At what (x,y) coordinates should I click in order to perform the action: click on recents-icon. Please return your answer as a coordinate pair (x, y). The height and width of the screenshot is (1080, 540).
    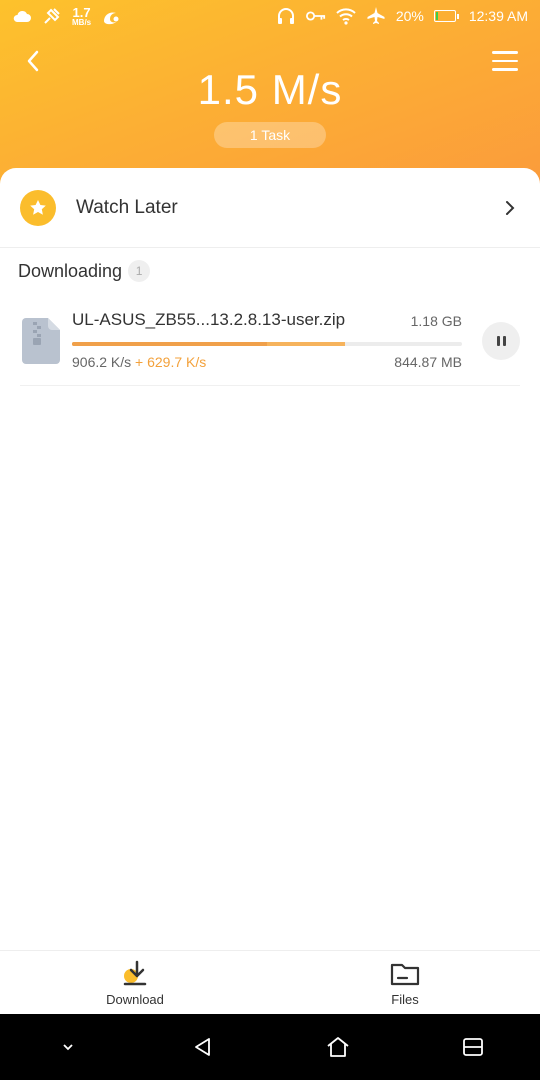
    Looking at the image, I should click on (472, 1047).